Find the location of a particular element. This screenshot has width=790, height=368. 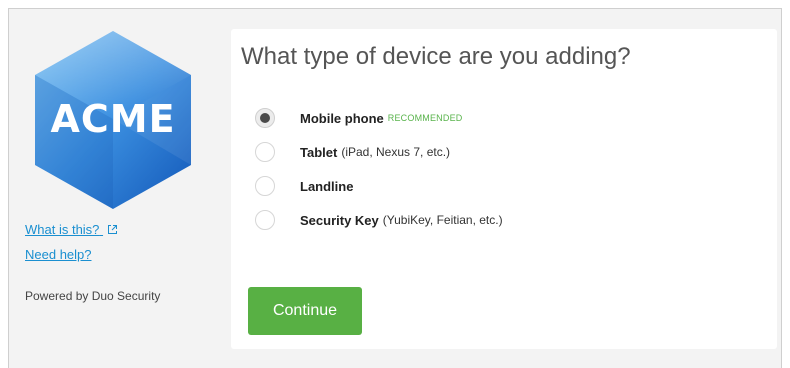

page-title: What type of device are you adding? is located at coordinates (436, 56).